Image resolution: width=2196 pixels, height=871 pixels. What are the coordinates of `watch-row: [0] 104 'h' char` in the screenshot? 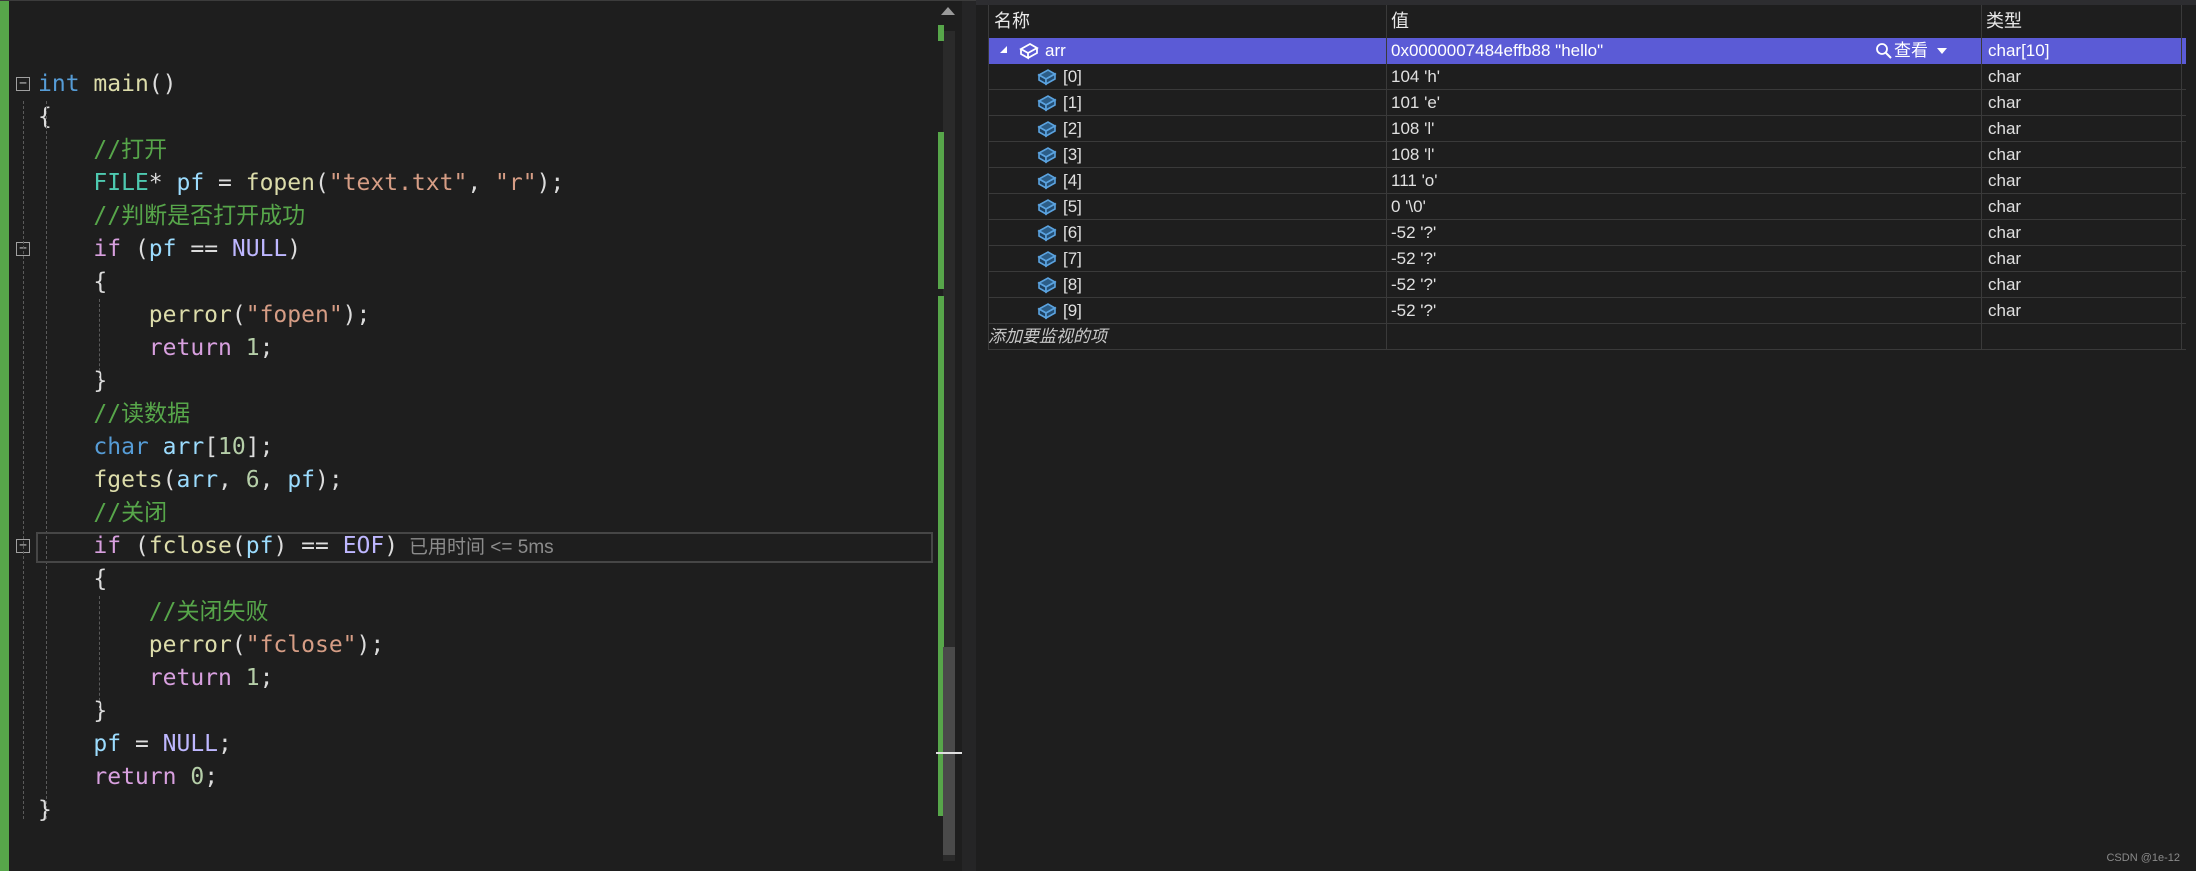 It's located at (1587, 77).